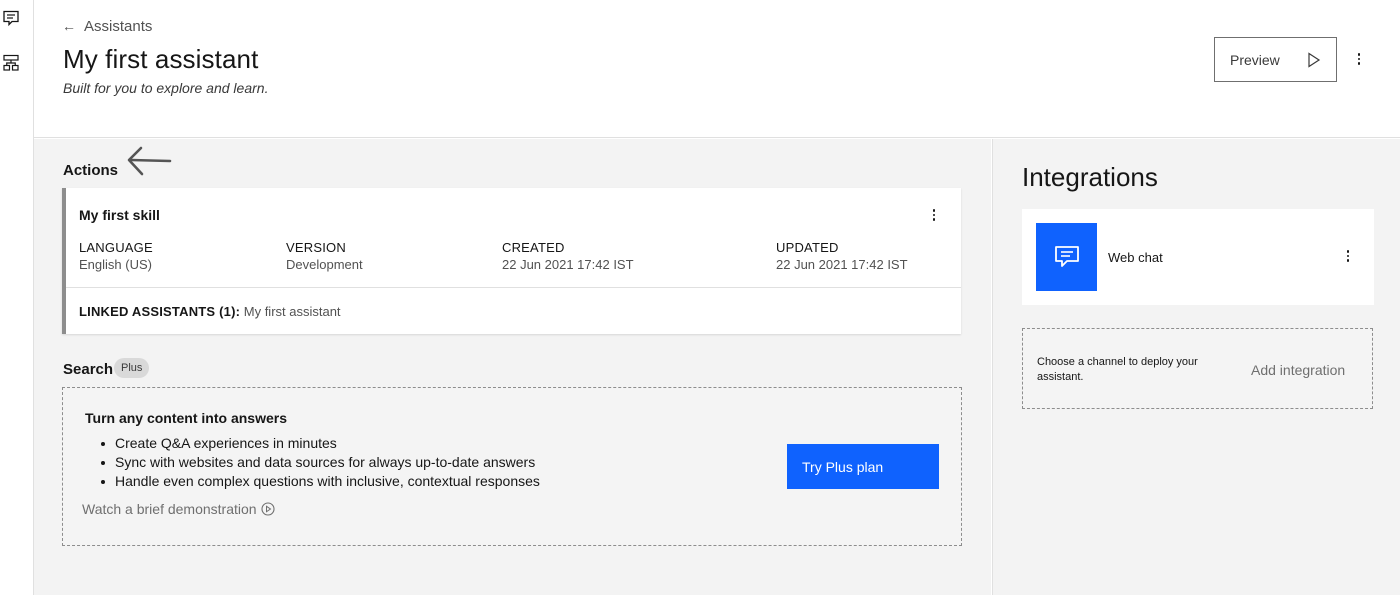 The height and width of the screenshot is (595, 1400). I want to click on chat-bubble-icon, so click(1066, 256).